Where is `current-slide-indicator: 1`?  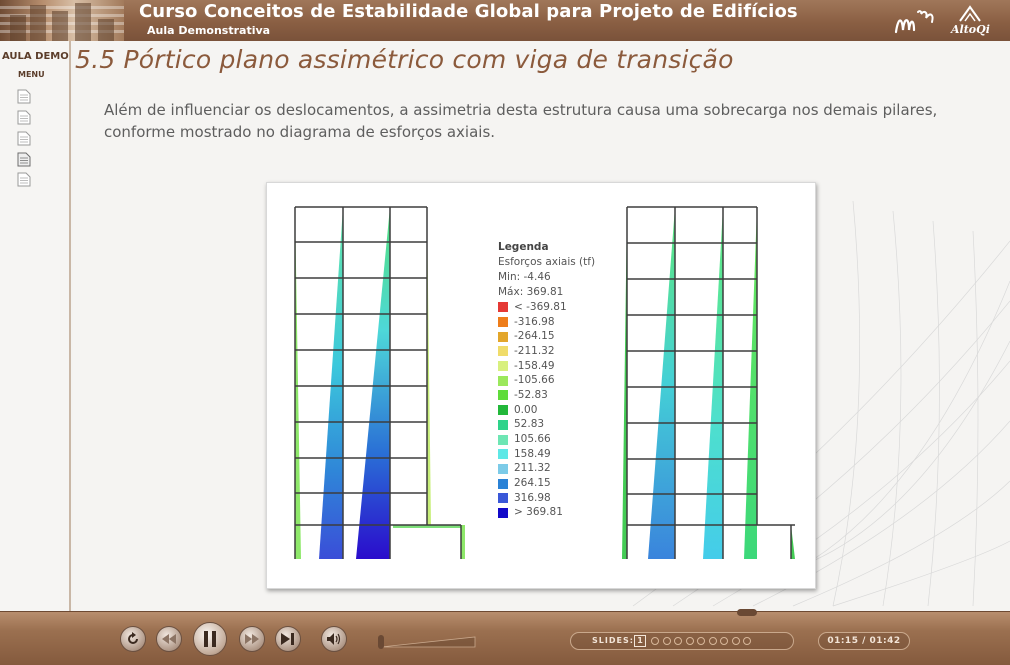 current-slide-indicator: 1 is located at coordinates (640, 641).